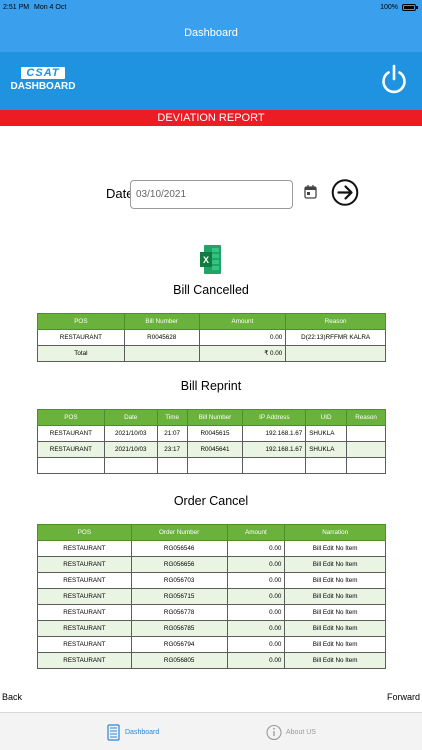  What do you see at coordinates (345, 192) in the screenshot?
I see `go-button` at bounding box center [345, 192].